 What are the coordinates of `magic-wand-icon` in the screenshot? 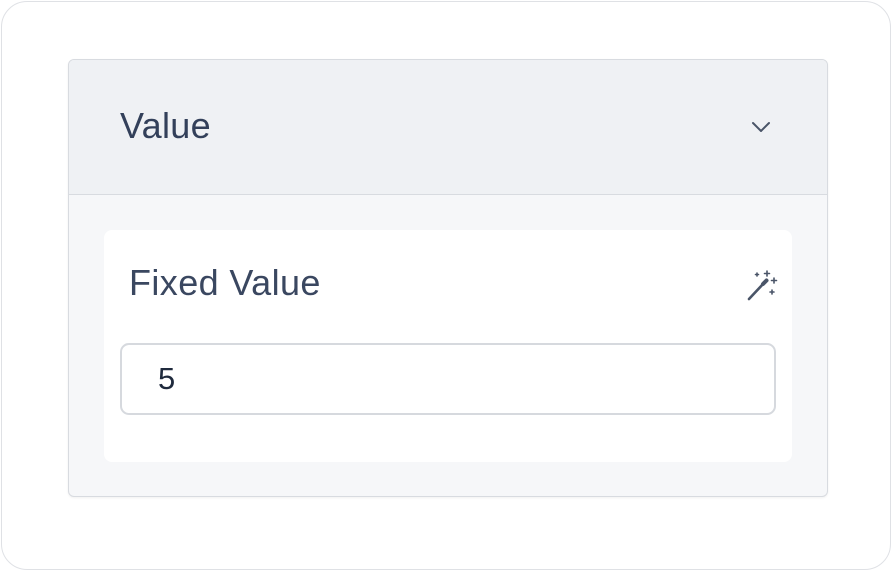 It's located at (761, 286).